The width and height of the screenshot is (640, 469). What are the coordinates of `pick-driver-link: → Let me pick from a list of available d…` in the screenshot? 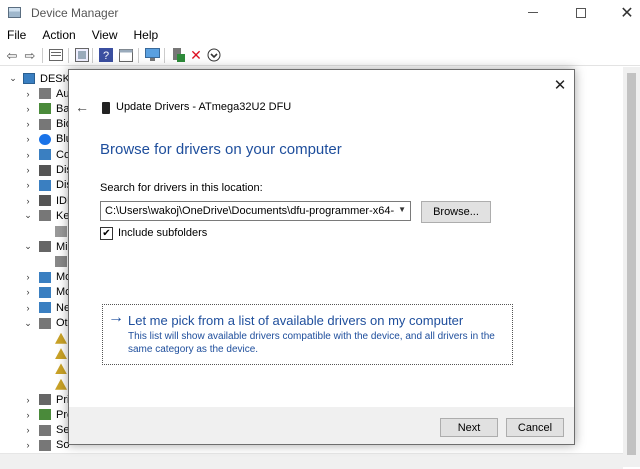 It's located at (307, 334).